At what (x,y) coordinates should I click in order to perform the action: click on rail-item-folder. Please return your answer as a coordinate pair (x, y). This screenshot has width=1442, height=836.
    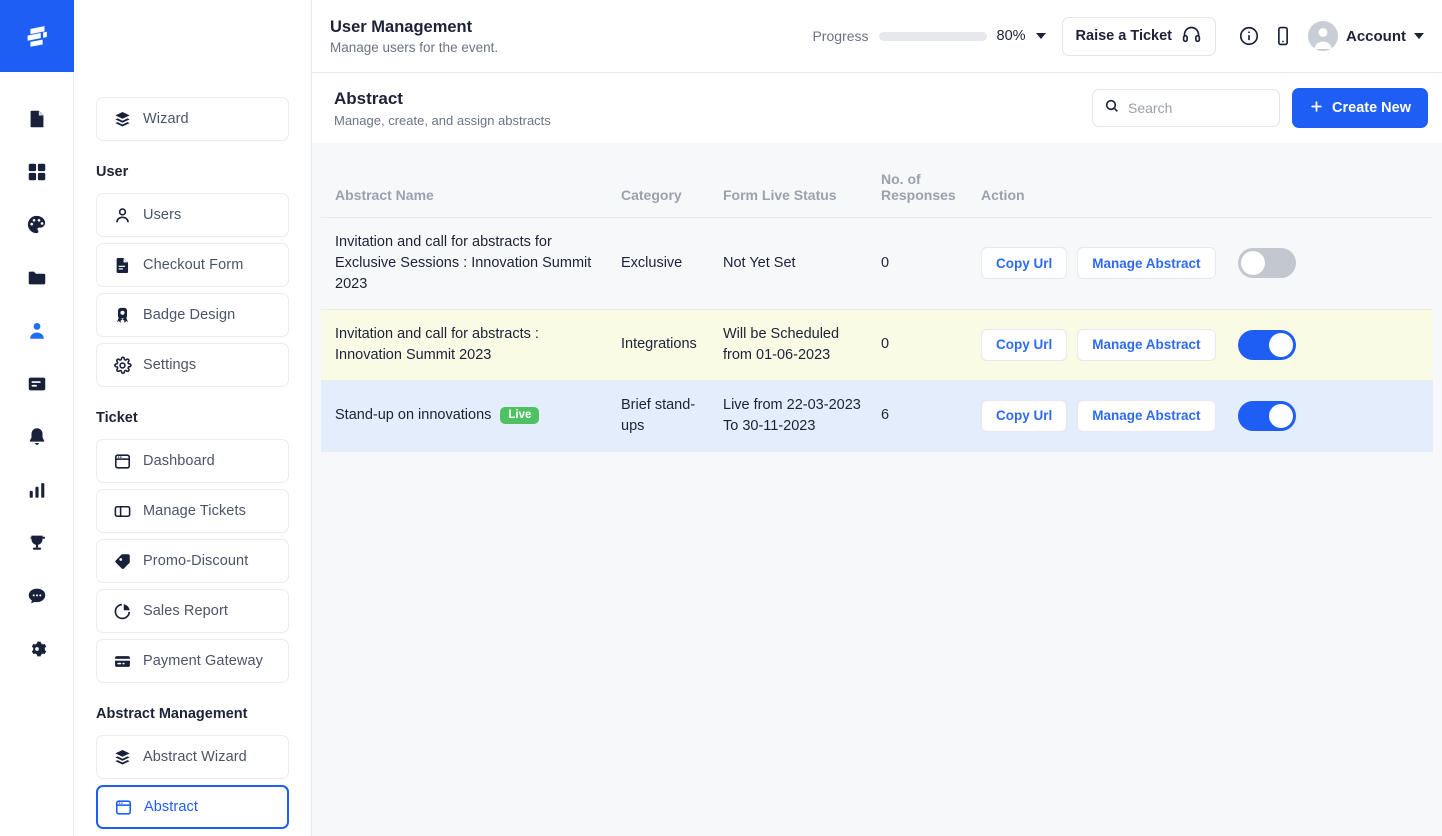
    Looking at the image, I should click on (37, 277).